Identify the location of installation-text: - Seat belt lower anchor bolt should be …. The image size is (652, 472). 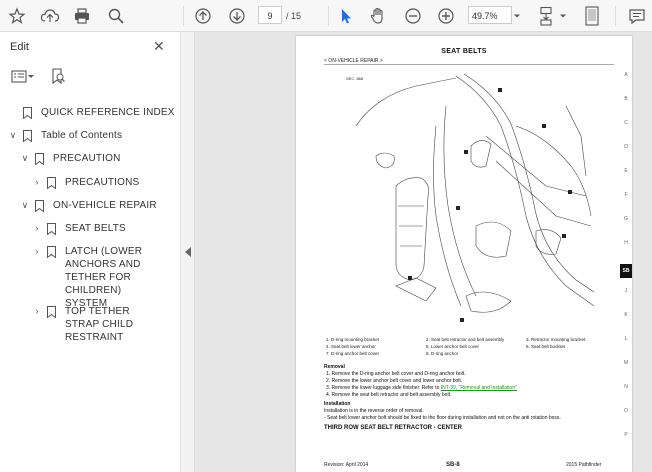
(442, 418).